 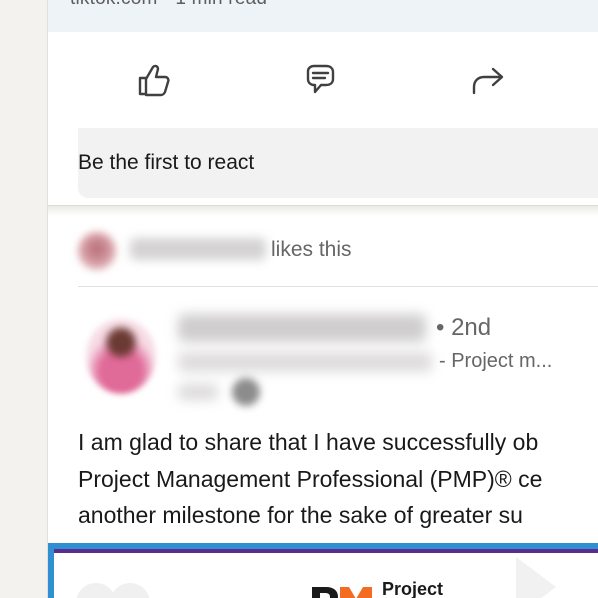 What do you see at coordinates (198, 249) in the screenshot?
I see `connection-name-redacted` at bounding box center [198, 249].